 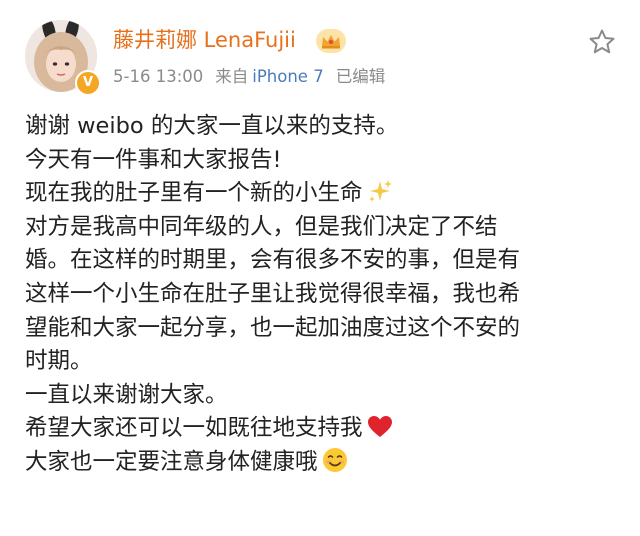 I want to click on verified-badge-icon: V, so click(x=88, y=83).